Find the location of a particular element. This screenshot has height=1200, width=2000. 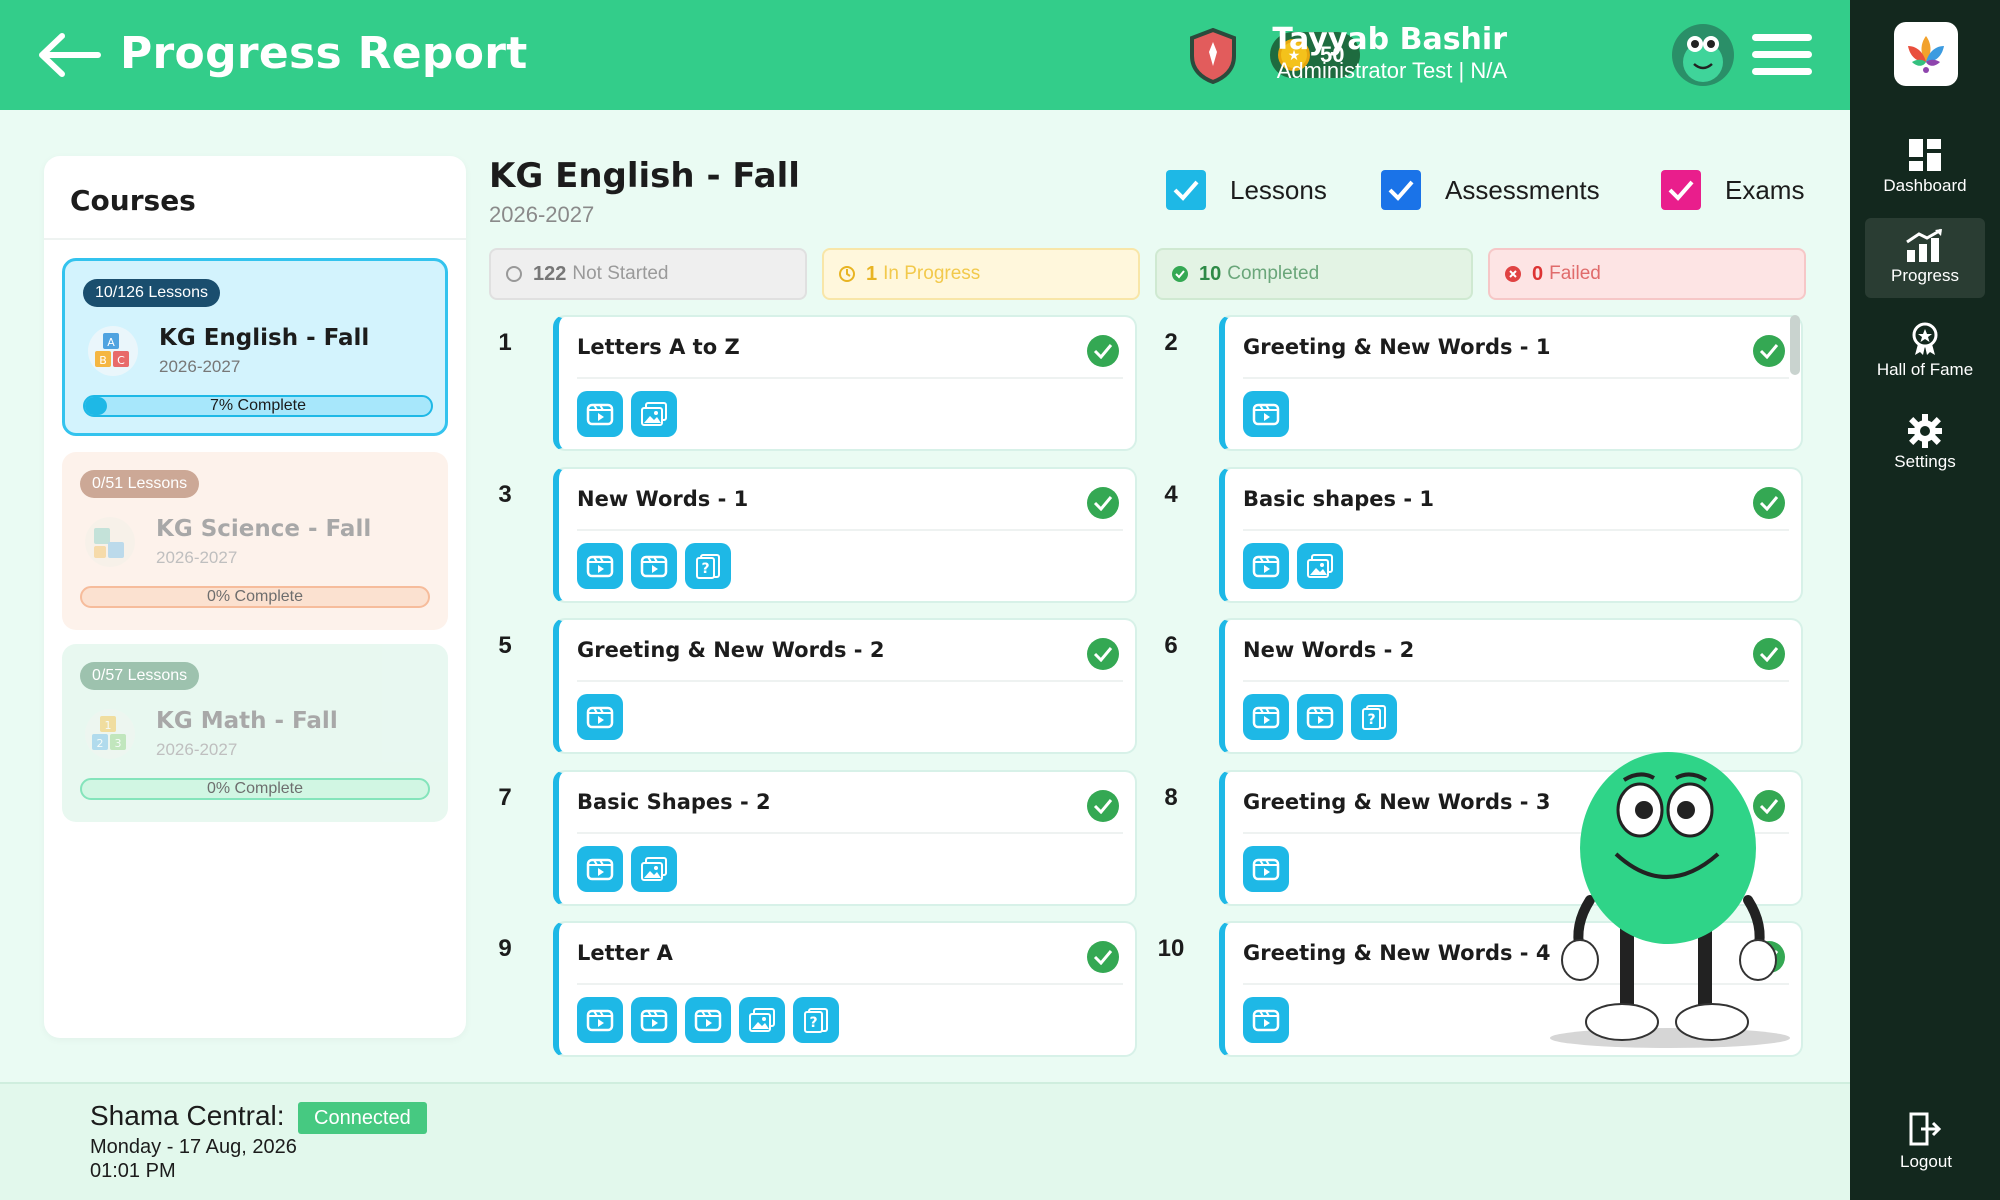

server-name: Shama Central: is located at coordinates (187, 1115).